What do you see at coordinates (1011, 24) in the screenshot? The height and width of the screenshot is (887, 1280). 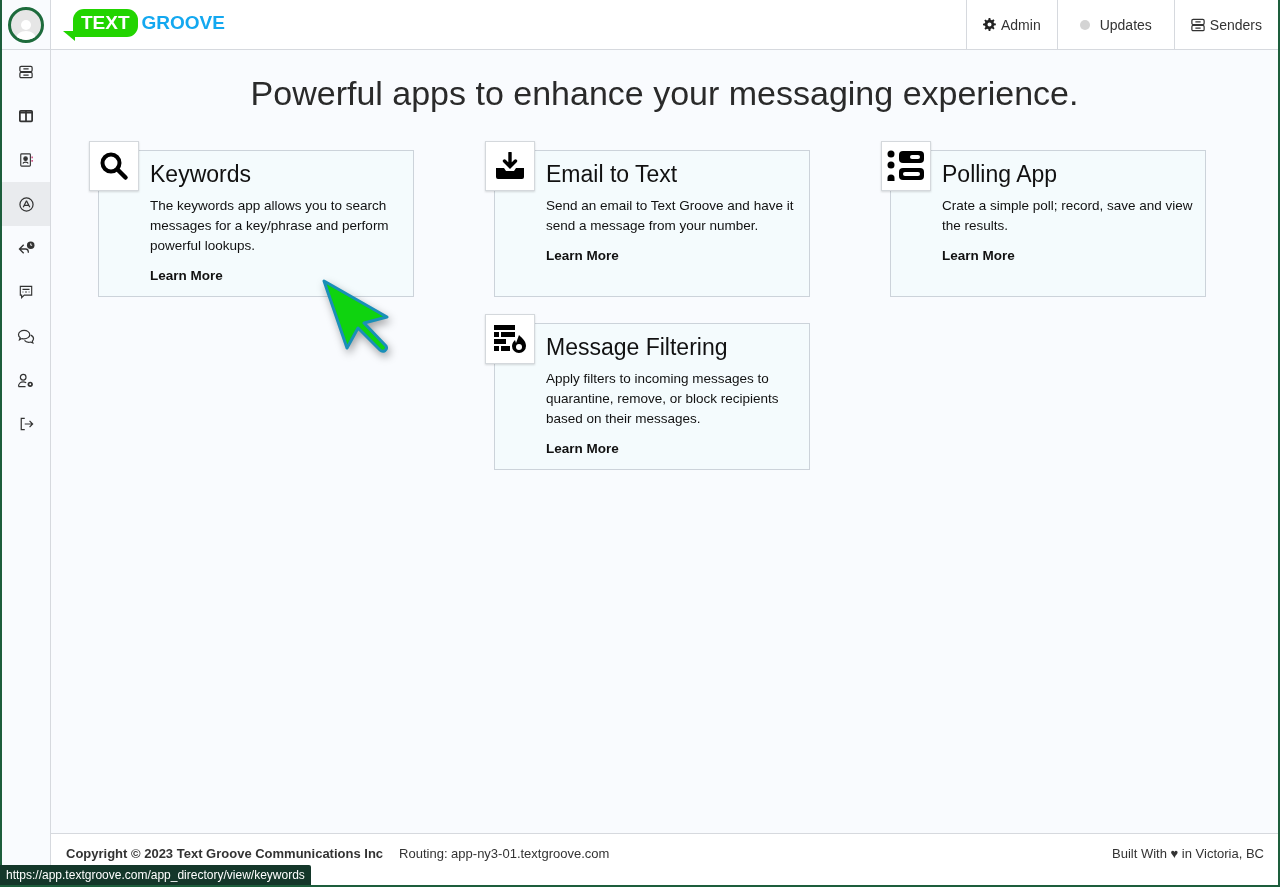 I see `nav-link: Admin` at bounding box center [1011, 24].